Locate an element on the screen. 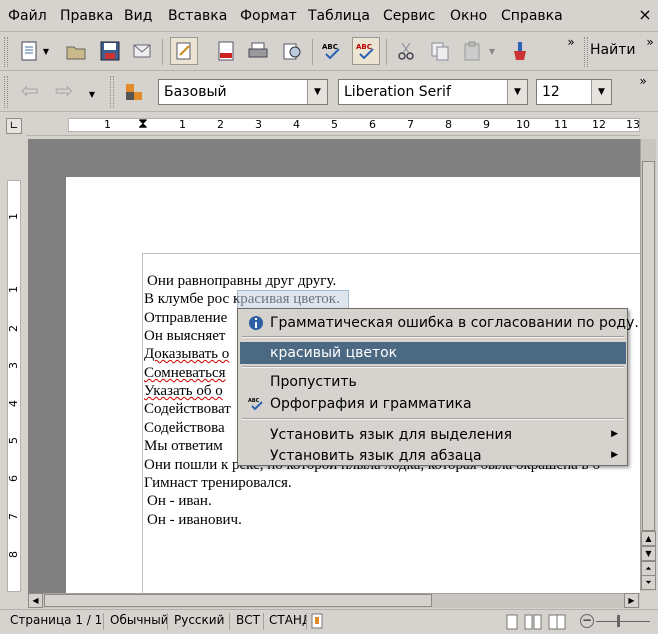 Image resolution: width=658 pixels, height=634 pixels. vertical-scrollbar: ▲ ▼ ⏶ ⏷ is located at coordinates (648, 365).